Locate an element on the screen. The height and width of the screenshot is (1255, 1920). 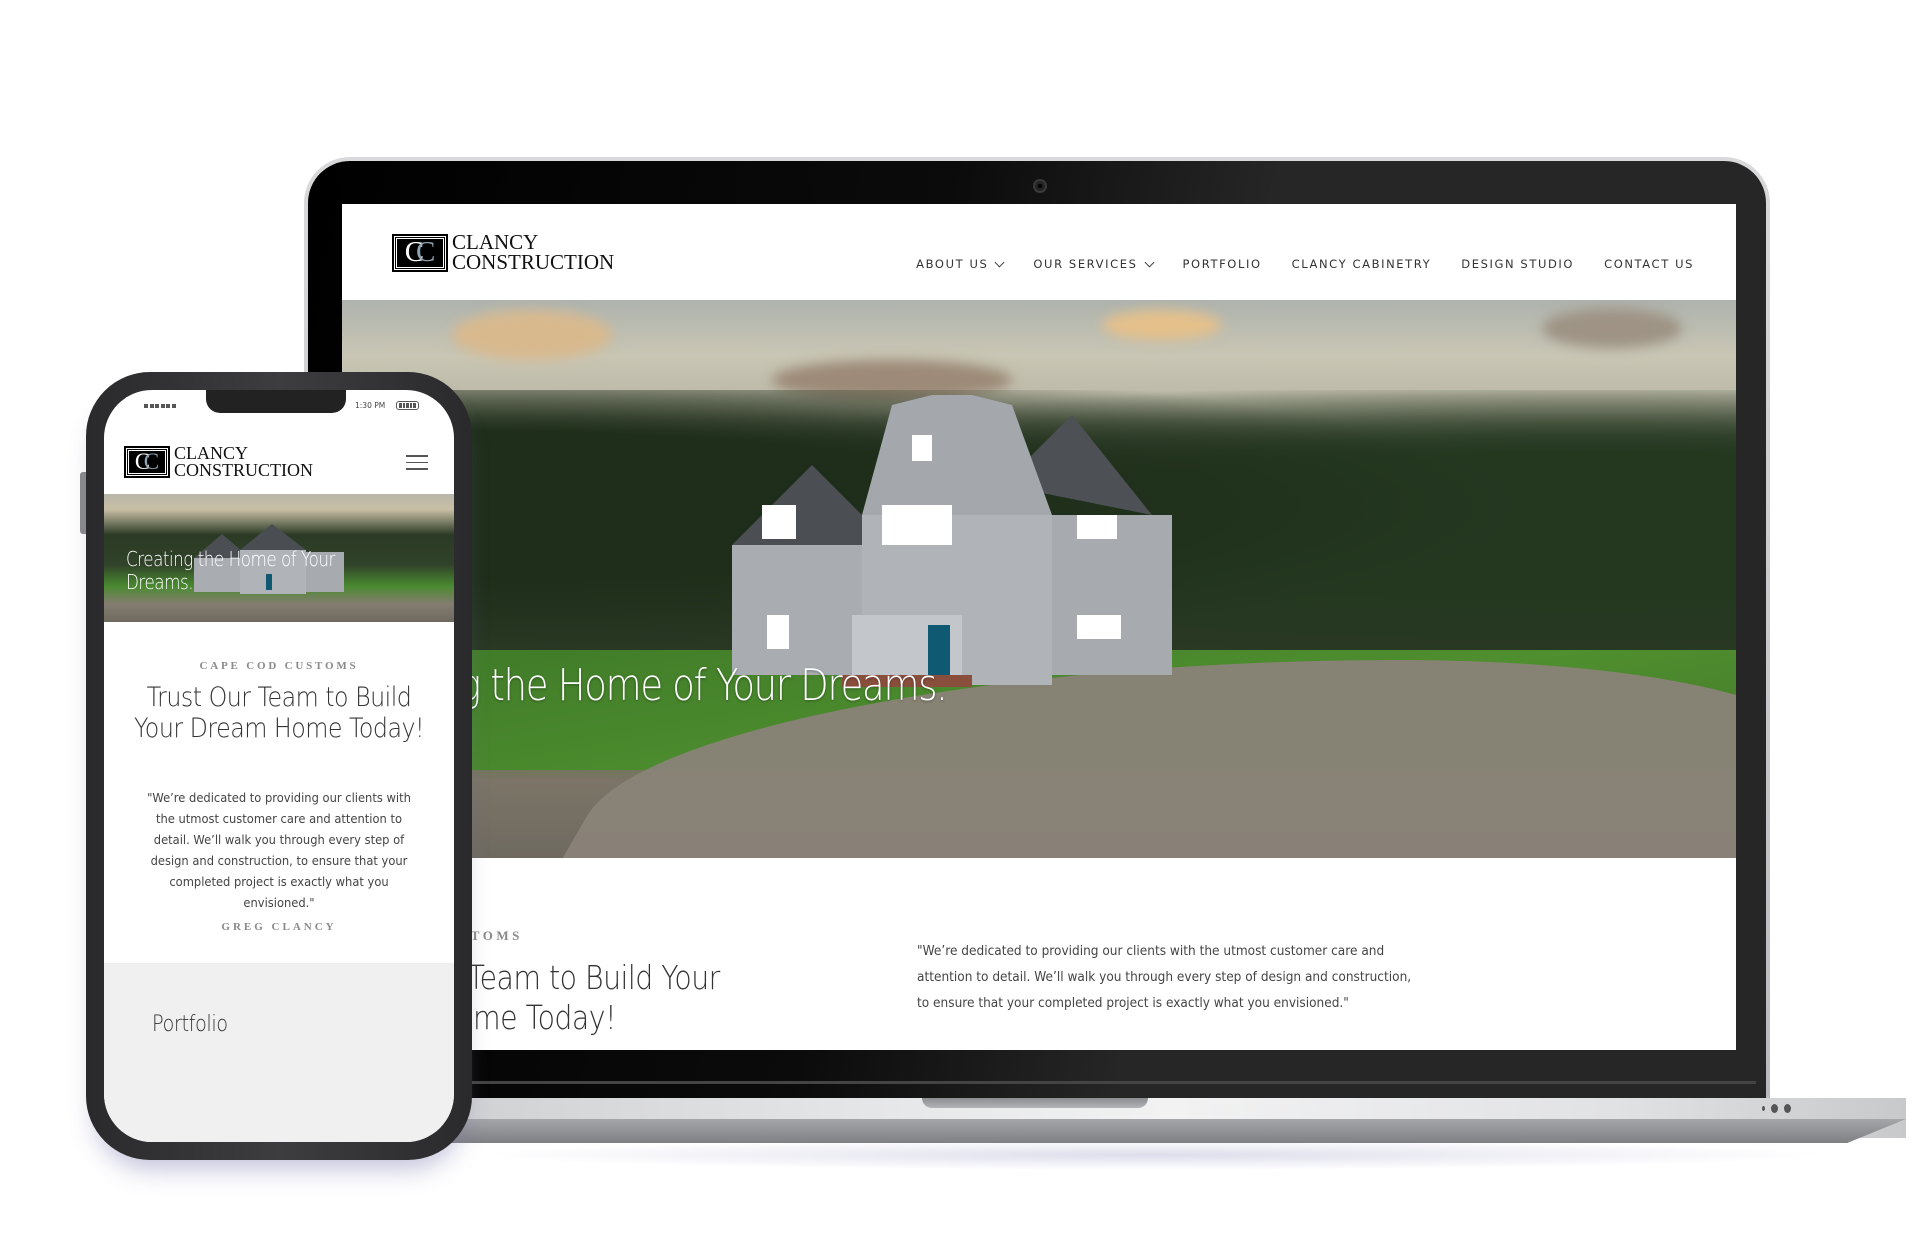
nav-design-studio: DESIGN STUDIO is located at coordinates (1517, 264).